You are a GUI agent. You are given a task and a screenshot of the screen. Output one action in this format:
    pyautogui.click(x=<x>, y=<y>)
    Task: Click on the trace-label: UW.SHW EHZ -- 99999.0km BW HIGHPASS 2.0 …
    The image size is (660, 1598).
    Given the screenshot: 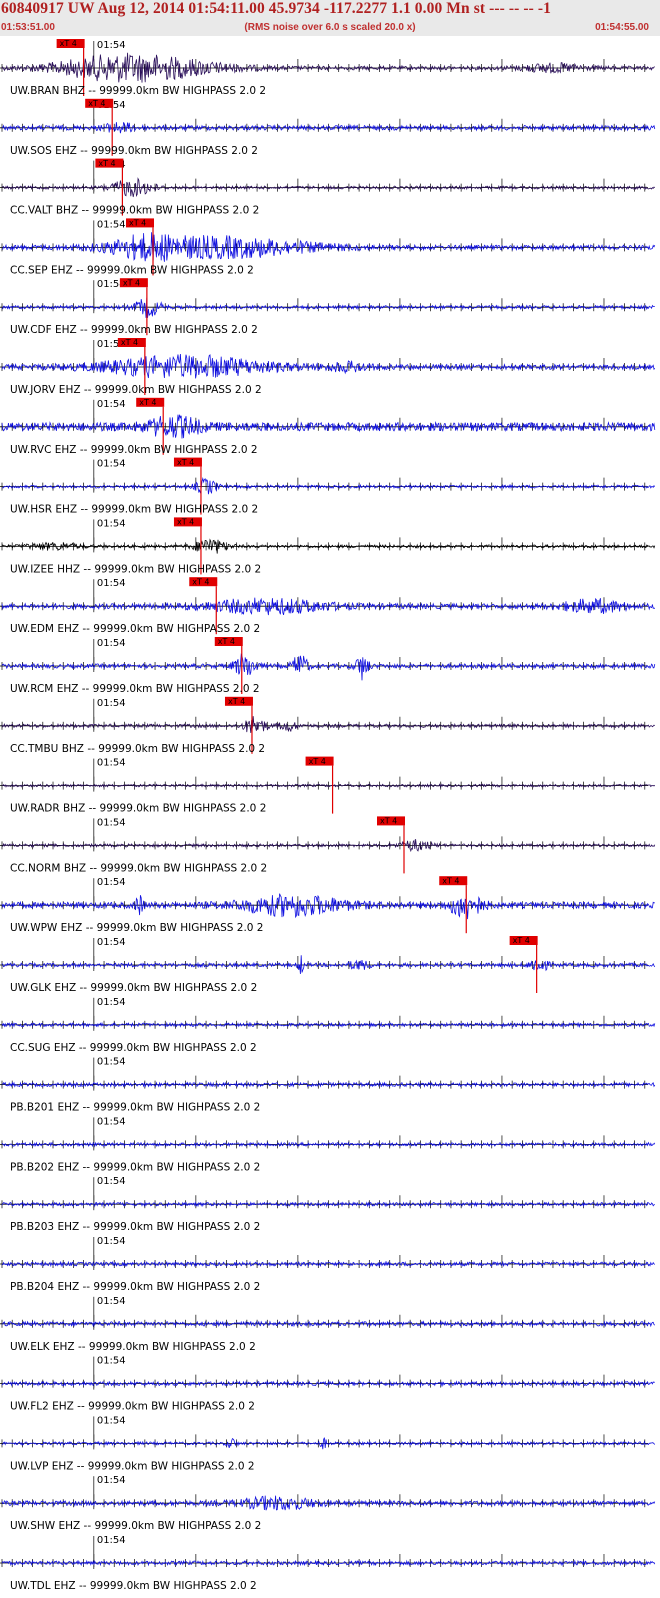 What is the action you would take?
    pyautogui.click(x=135, y=1526)
    